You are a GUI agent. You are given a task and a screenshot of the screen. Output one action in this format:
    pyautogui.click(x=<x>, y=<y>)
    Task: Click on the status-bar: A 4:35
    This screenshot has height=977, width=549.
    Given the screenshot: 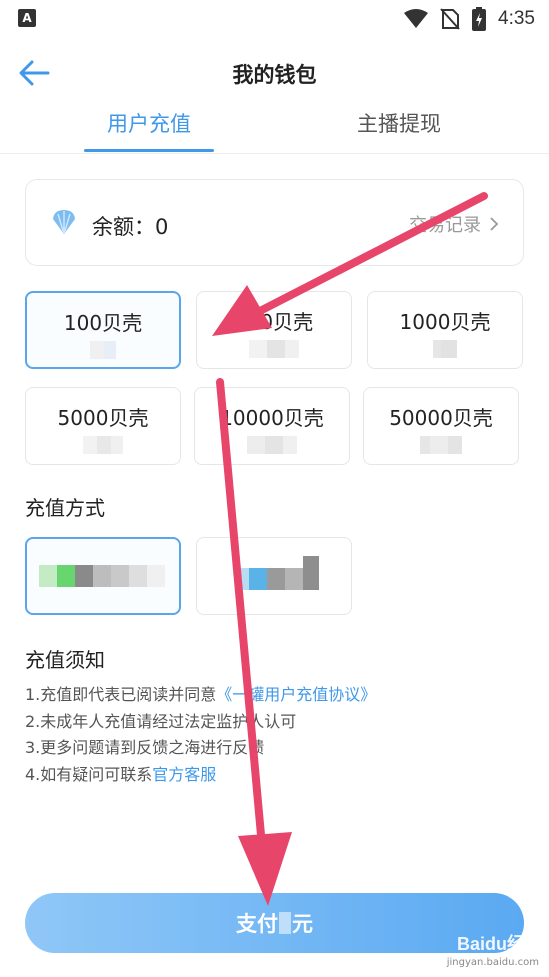 What is the action you would take?
    pyautogui.click(x=274, y=19)
    